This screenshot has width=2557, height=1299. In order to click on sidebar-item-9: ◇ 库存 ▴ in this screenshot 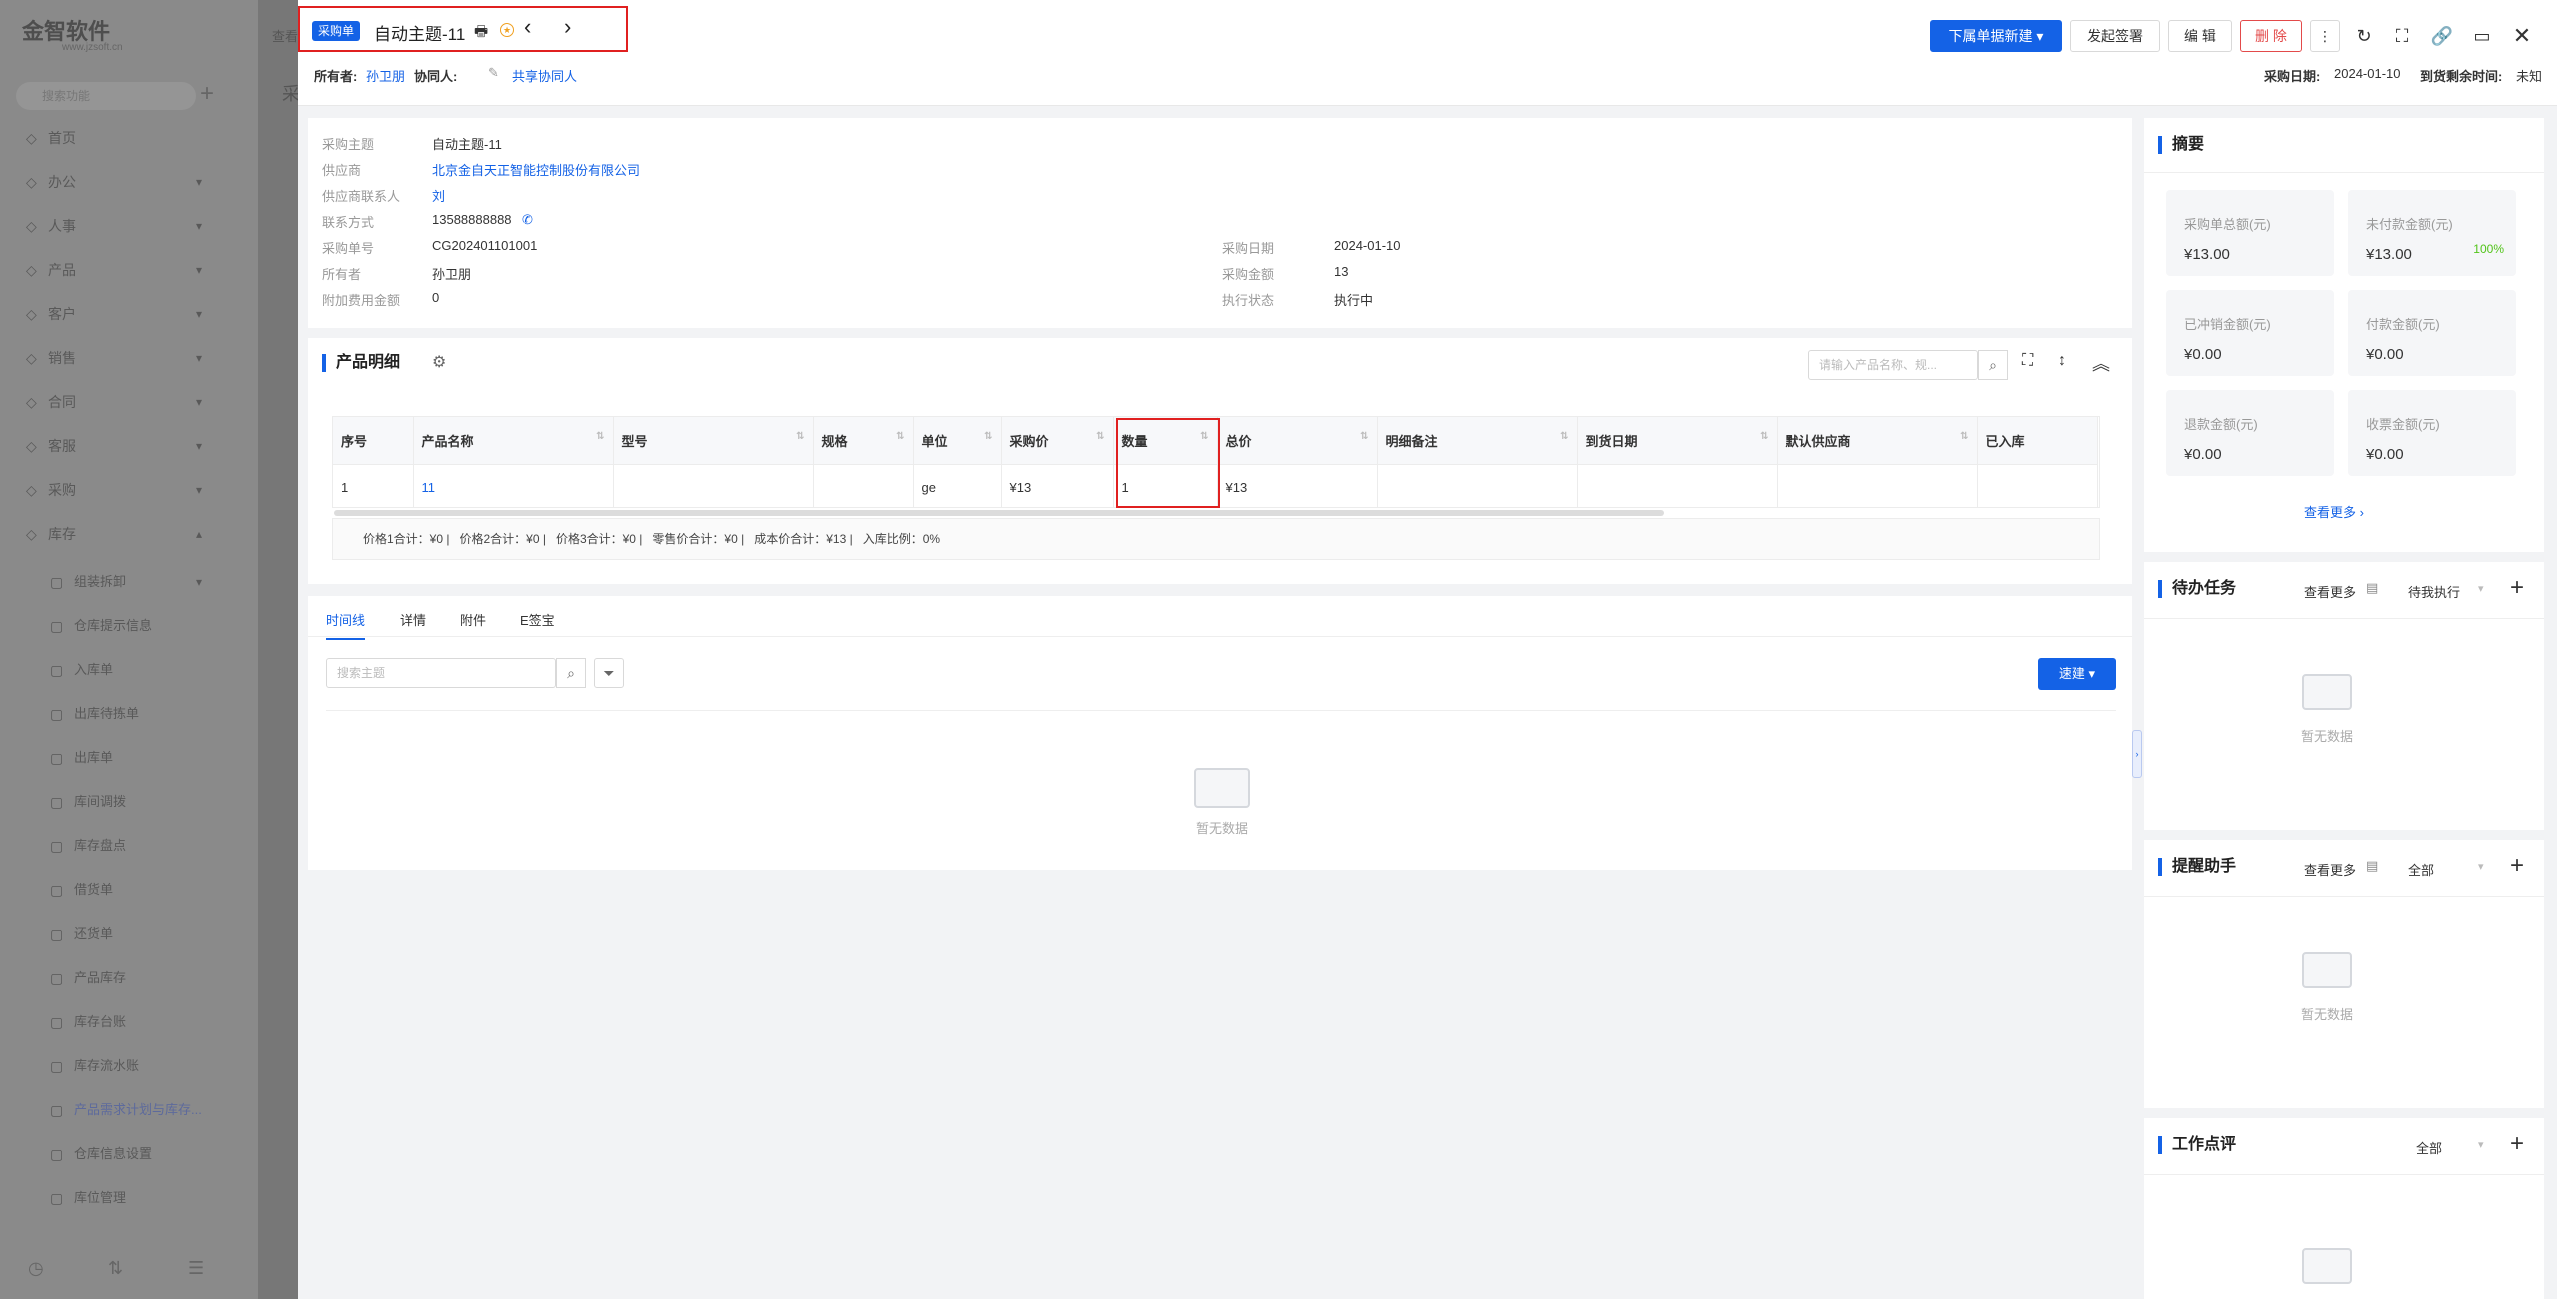, I will do `click(129, 534)`.